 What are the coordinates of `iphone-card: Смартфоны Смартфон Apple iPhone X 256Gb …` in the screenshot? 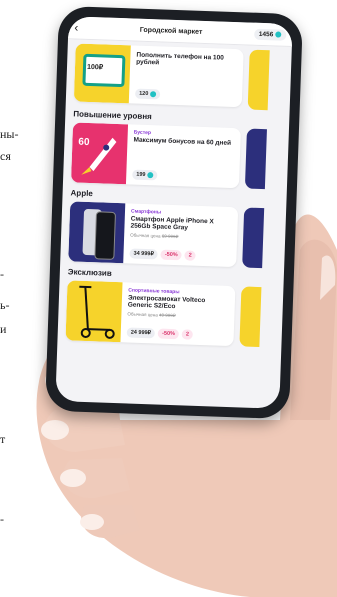 It's located at (153, 234).